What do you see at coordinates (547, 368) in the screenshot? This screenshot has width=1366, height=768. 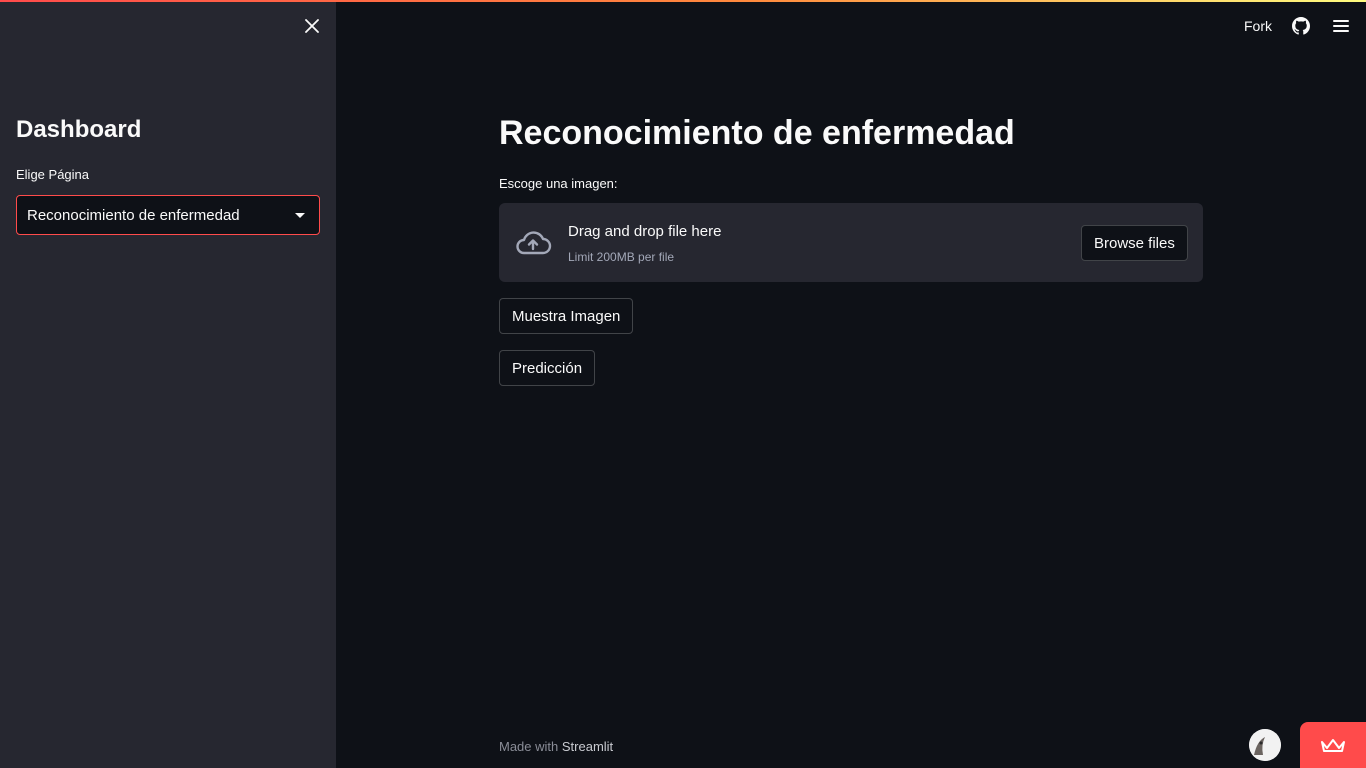 I see `predict-button: Predicción` at bounding box center [547, 368].